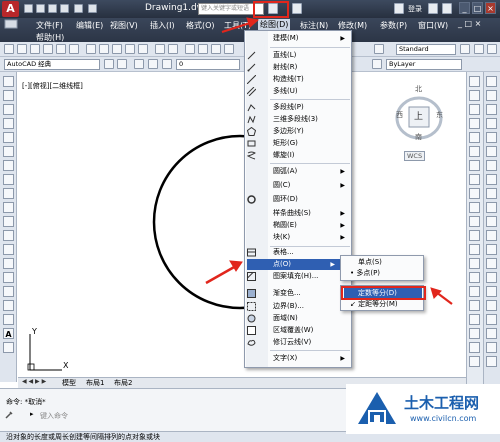 The height and width of the screenshot is (442, 500). I want to click on watermark-brand: 土木工程网, so click(442, 403).